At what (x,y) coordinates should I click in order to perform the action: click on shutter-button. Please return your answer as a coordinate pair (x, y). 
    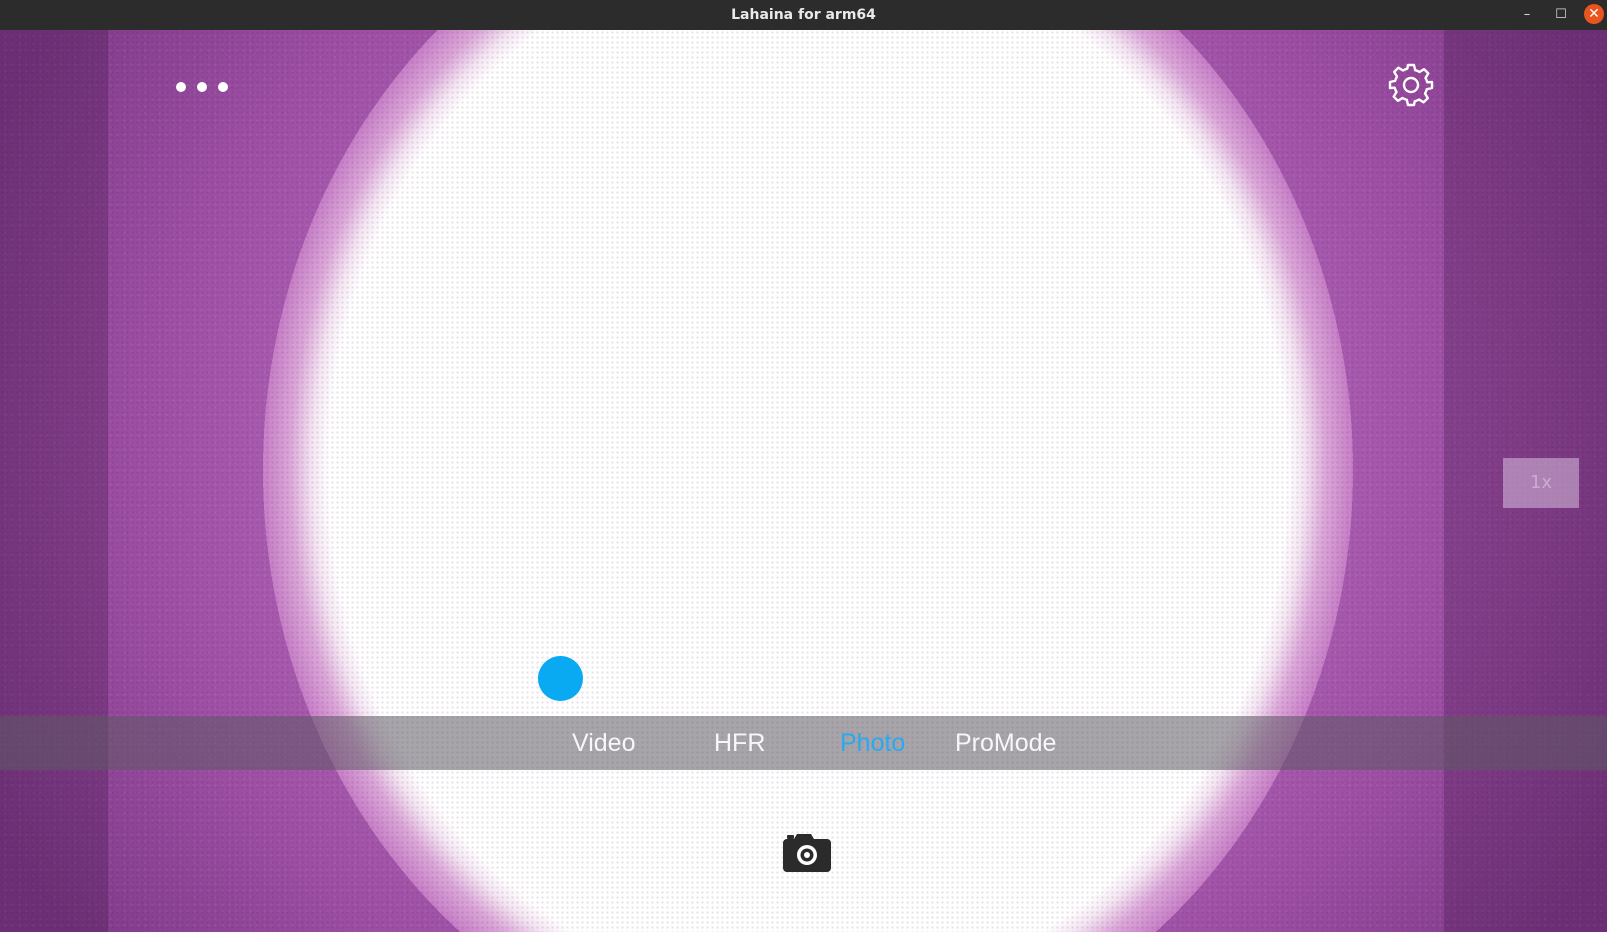
    Looking at the image, I should click on (807, 851).